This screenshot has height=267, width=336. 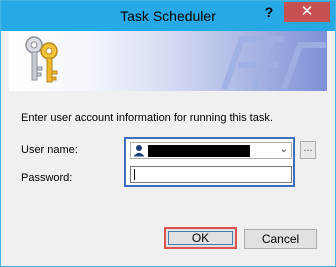 I want to click on chevron-down-icon: ⌄, so click(x=284, y=149).